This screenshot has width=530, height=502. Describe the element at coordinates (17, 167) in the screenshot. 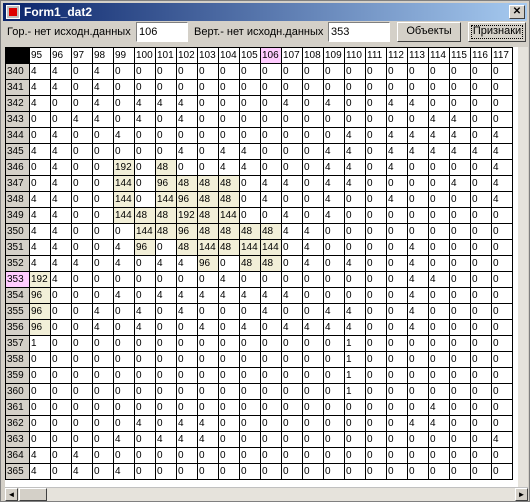

I see `row-header: 346` at that location.